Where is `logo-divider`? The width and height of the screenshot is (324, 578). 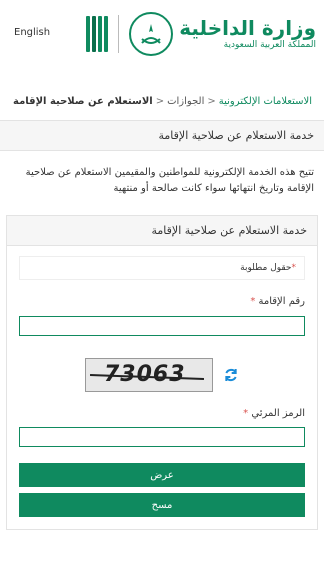
logo-divider is located at coordinates (119, 34).